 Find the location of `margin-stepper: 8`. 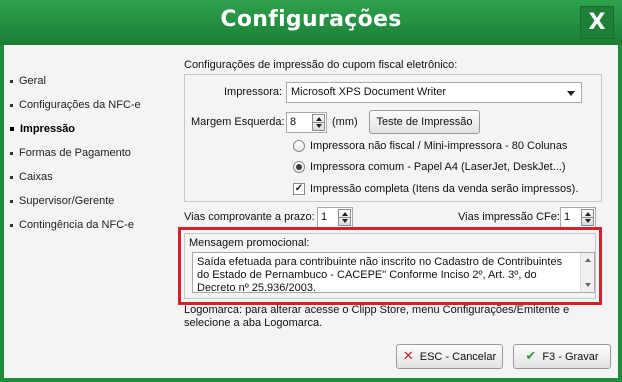

margin-stepper: 8 is located at coordinates (306, 122).